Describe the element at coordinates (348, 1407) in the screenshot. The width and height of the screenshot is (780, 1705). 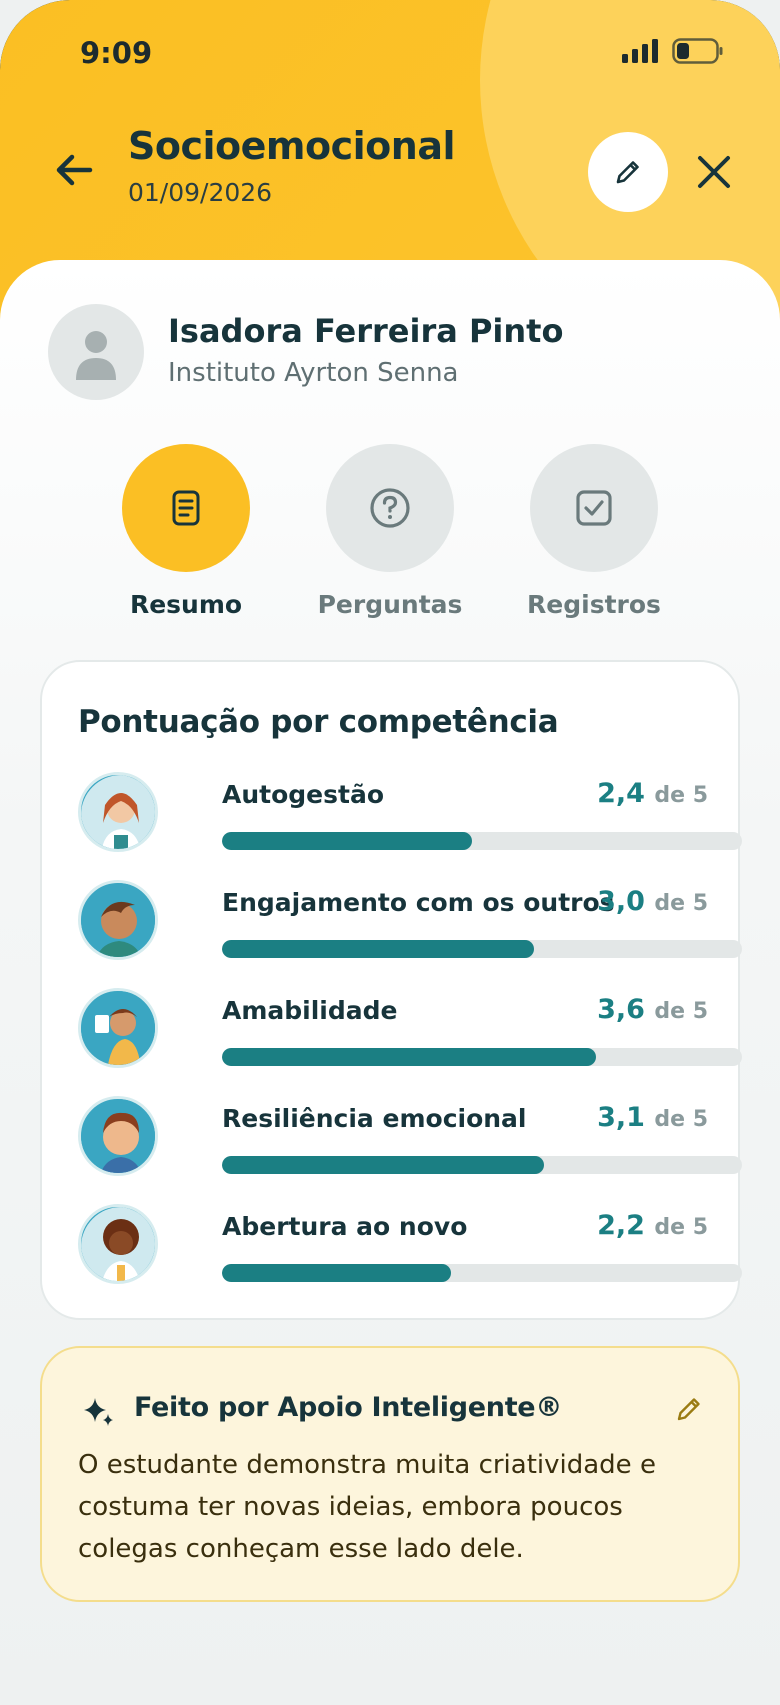
I see `ai-title: Feito por Apoio Inteligente®` at that location.